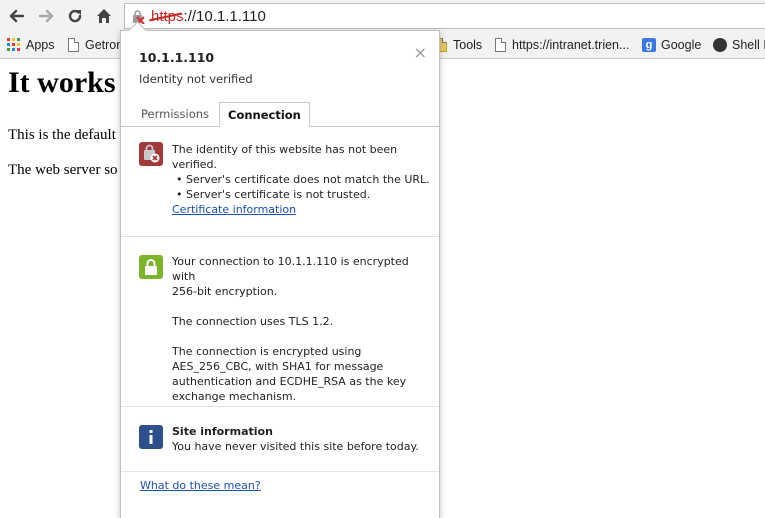 The width and height of the screenshot is (765, 518). What do you see at coordinates (444, 16) in the screenshot?
I see `address-bar: https://10.1.1.110` at bounding box center [444, 16].